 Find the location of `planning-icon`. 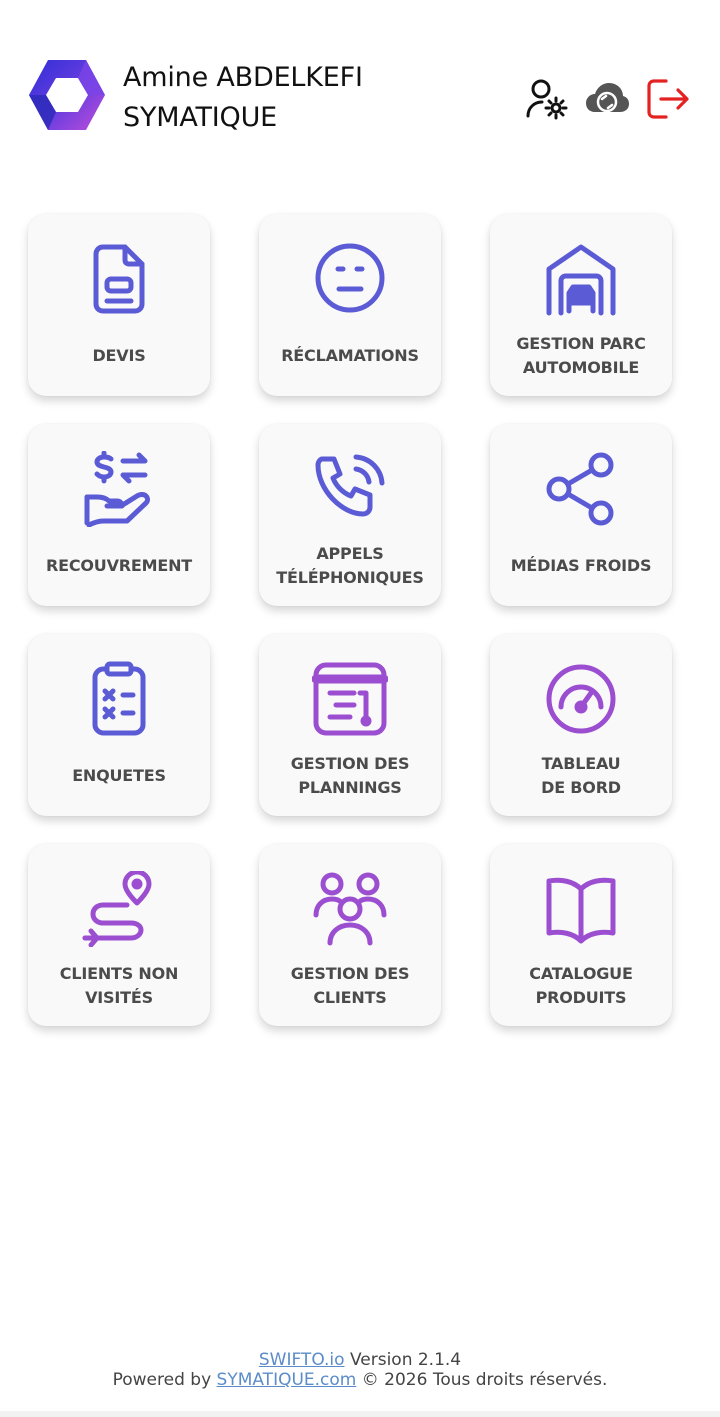

planning-icon is located at coordinates (350, 699).